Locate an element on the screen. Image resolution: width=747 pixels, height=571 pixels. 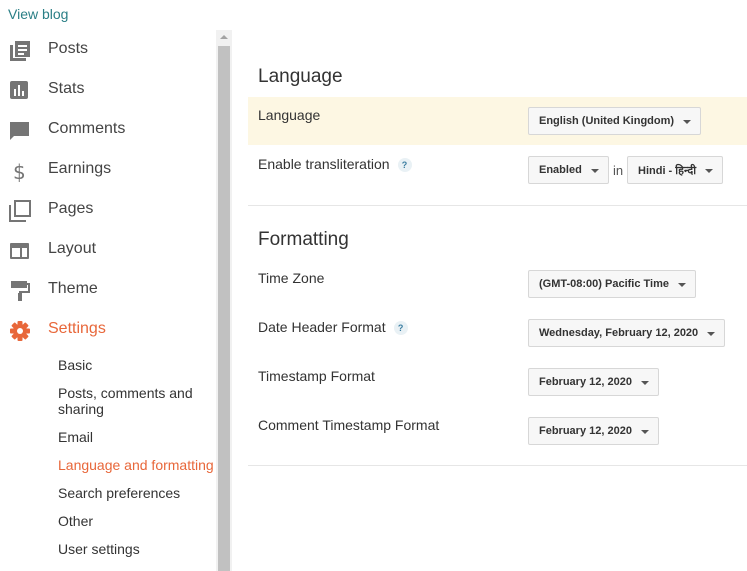
timestamp-select: February 12, 2020 is located at coordinates (593, 382).